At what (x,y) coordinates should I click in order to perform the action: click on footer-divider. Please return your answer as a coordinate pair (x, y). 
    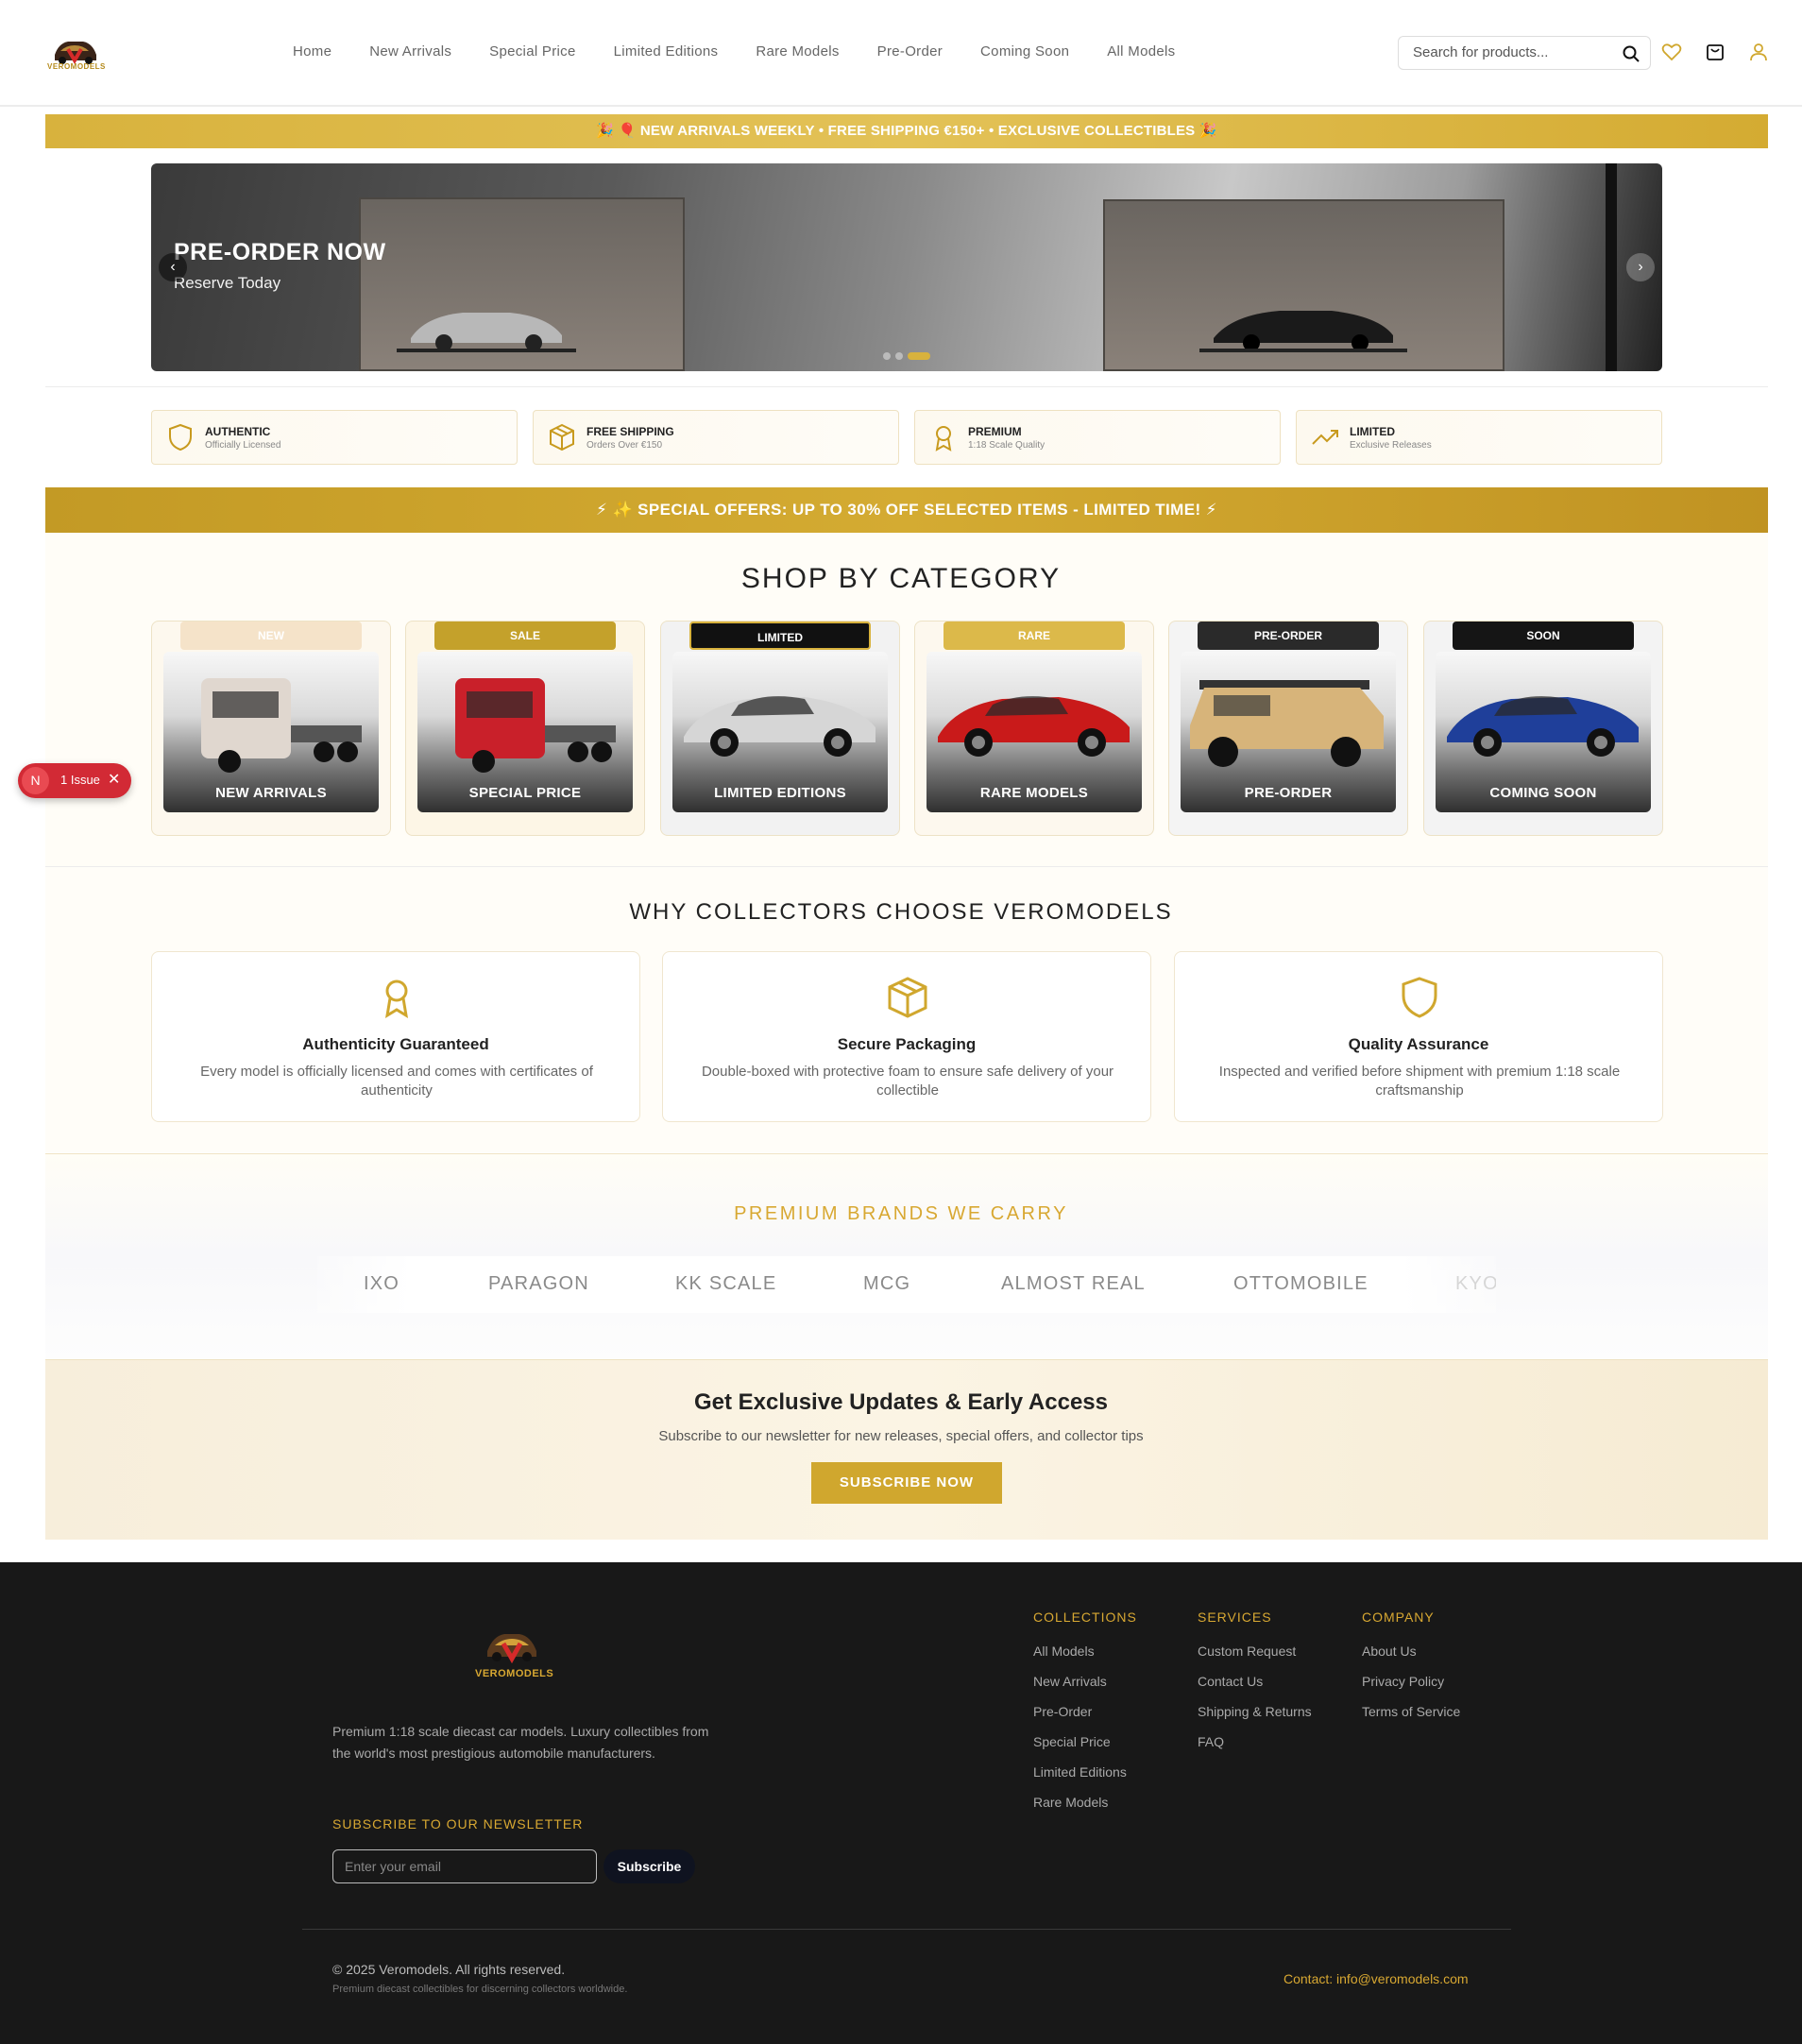
    Looking at the image, I should click on (906, 1930).